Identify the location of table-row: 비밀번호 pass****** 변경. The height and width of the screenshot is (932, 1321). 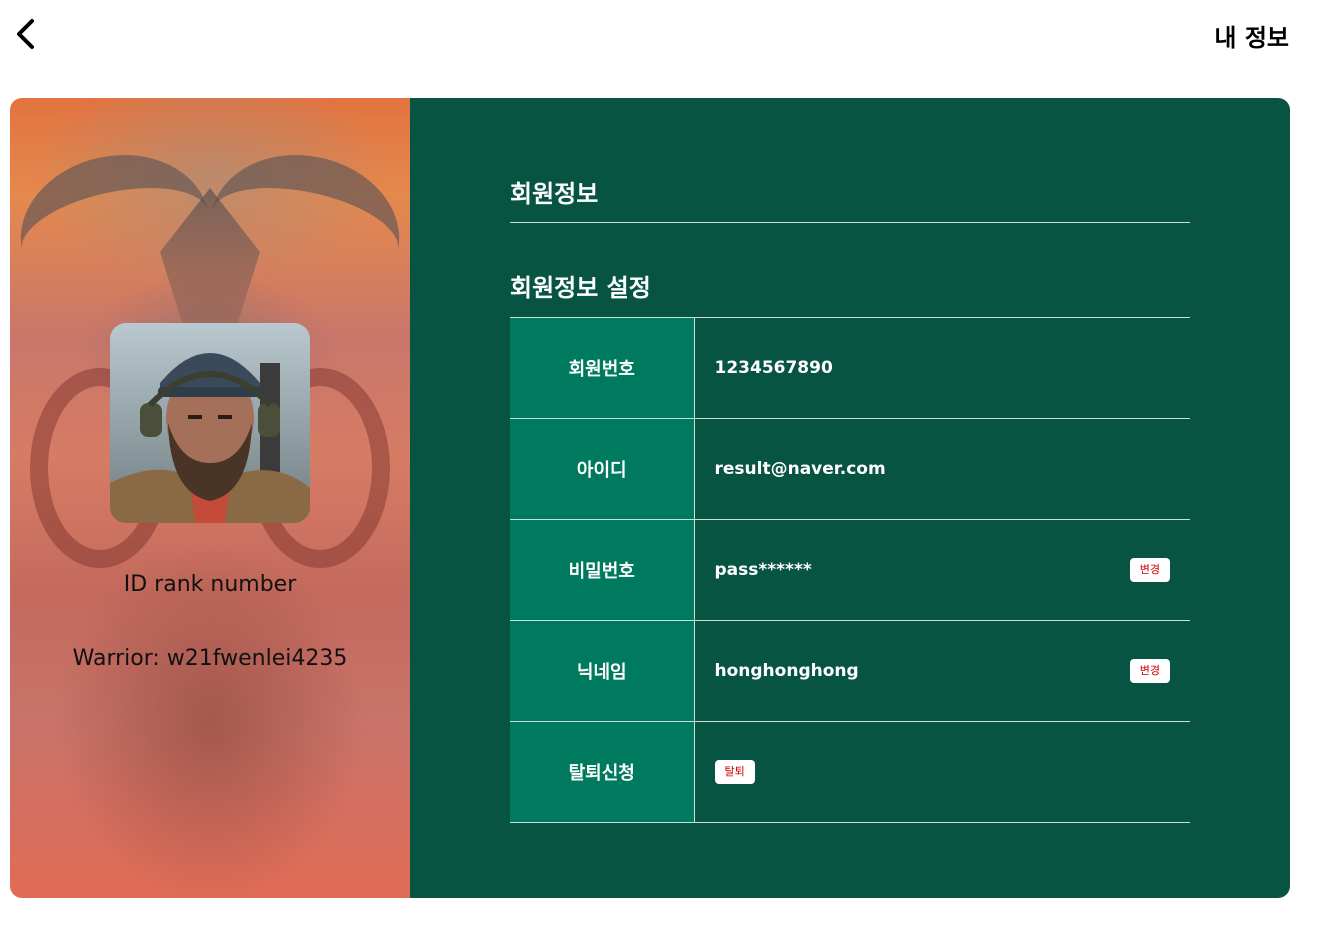
(850, 570).